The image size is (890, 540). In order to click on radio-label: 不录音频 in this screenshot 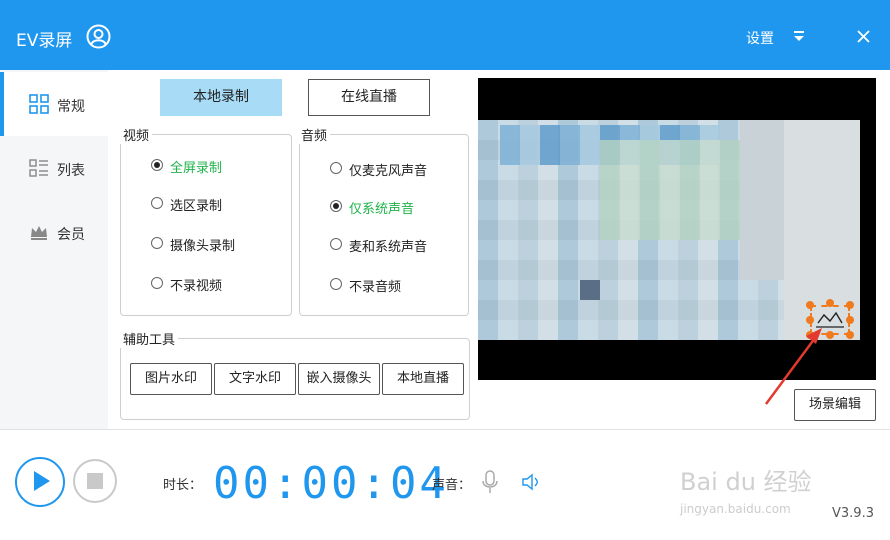, I will do `click(375, 287)`.